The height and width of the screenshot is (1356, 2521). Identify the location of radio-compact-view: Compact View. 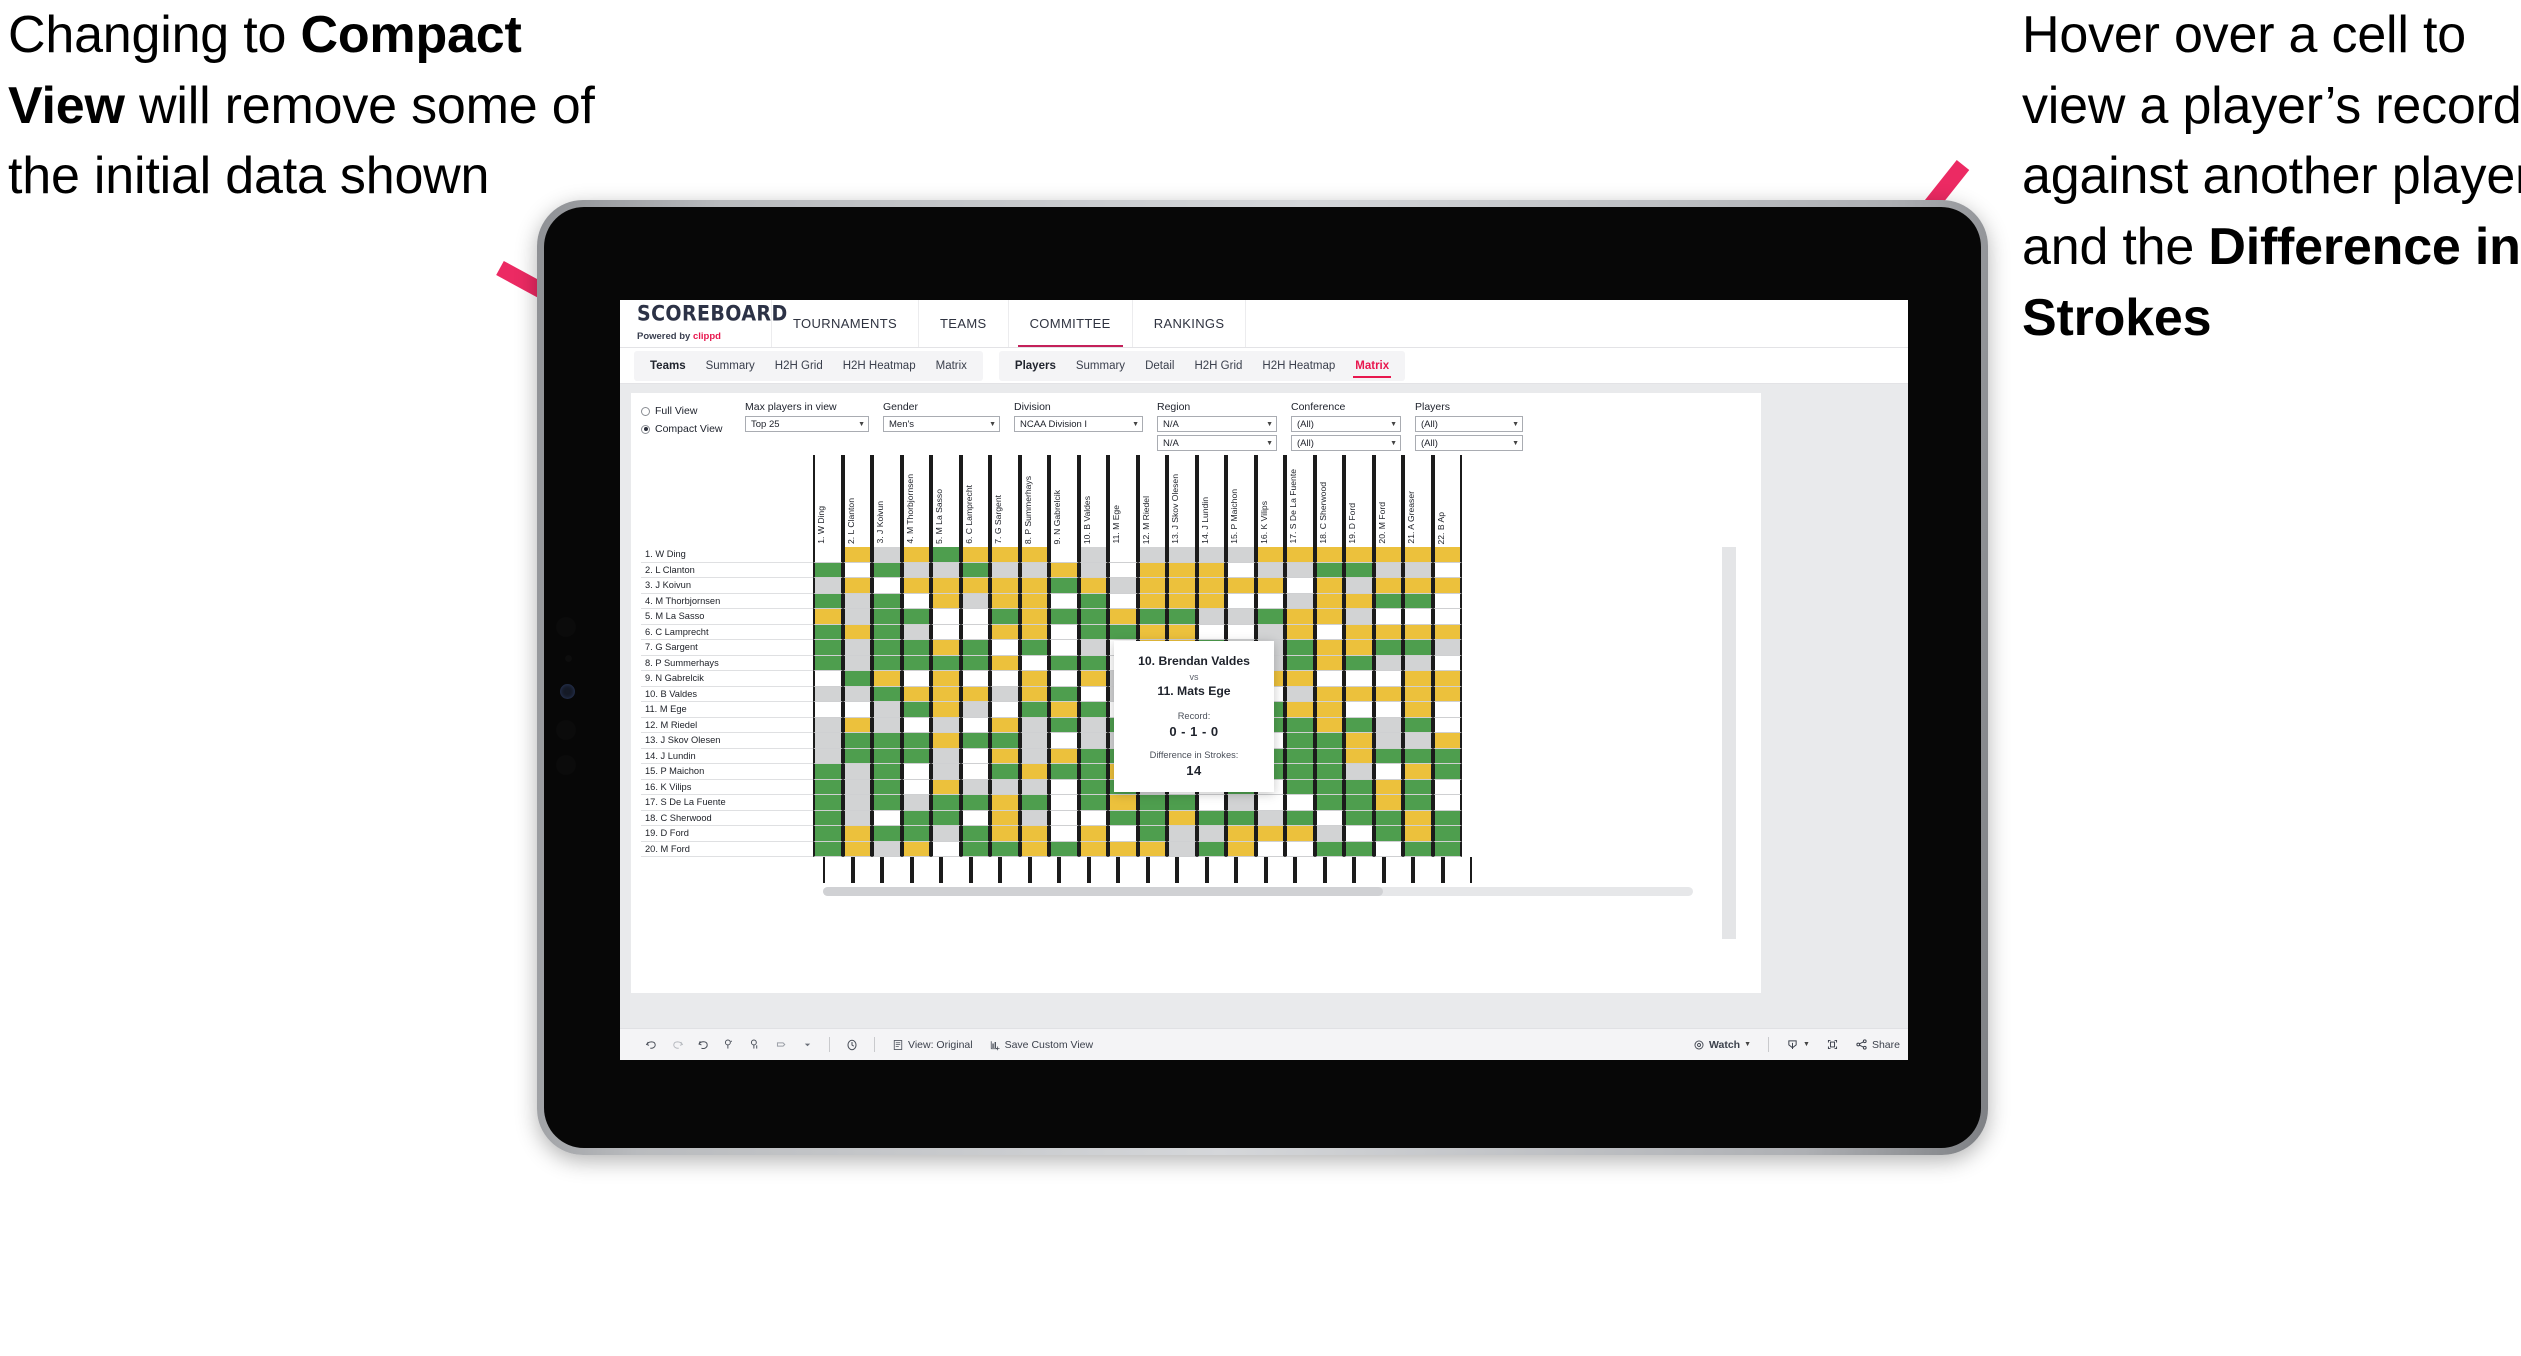
(693, 429).